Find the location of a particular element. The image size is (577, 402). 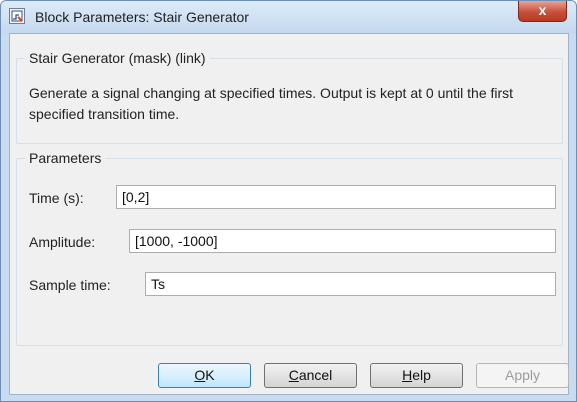

help-button: Help is located at coordinates (416, 375).